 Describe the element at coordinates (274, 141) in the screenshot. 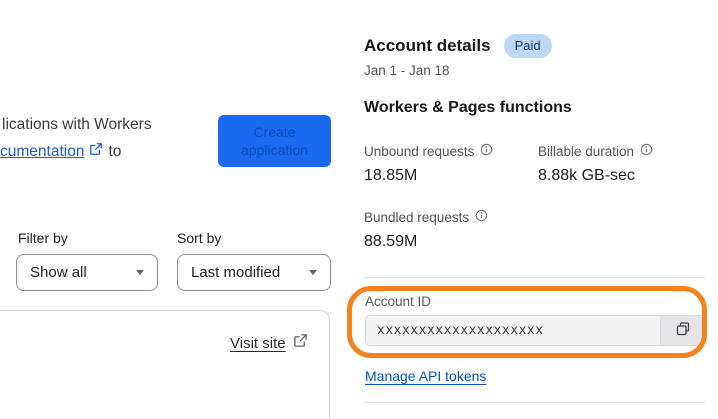

I see `create-application-button: Create application` at that location.